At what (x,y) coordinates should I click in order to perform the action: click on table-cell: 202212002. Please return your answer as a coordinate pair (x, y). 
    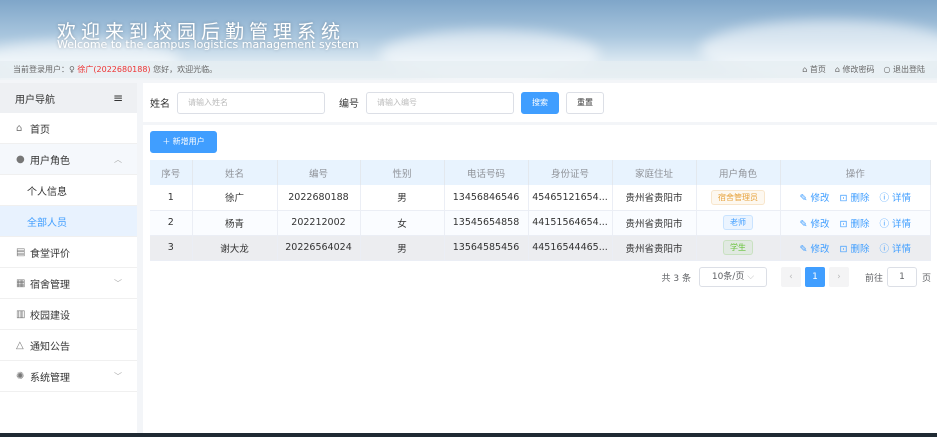
    Looking at the image, I should click on (319, 223).